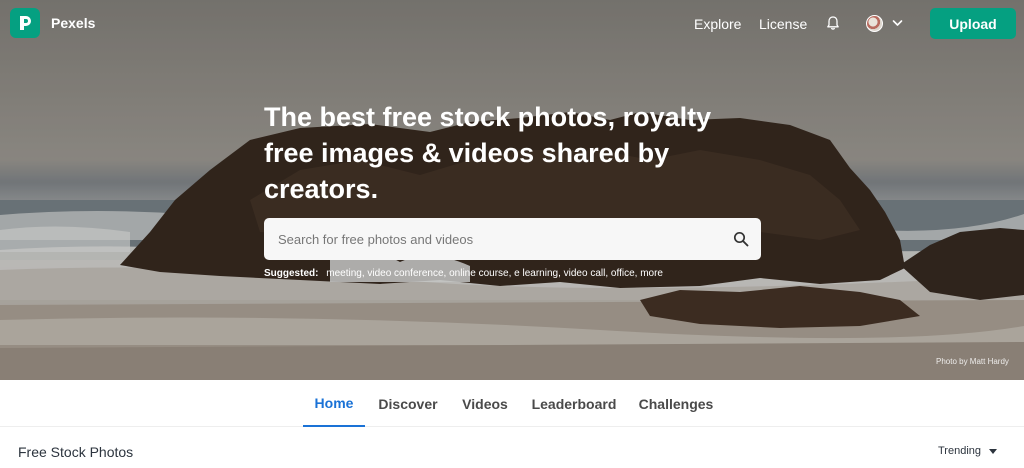  What do you see at coordinates (972, 361) in the screenshot?
I see `photo-credit-link: Photo by Matt Hardy` at bounding box center [972, 361].